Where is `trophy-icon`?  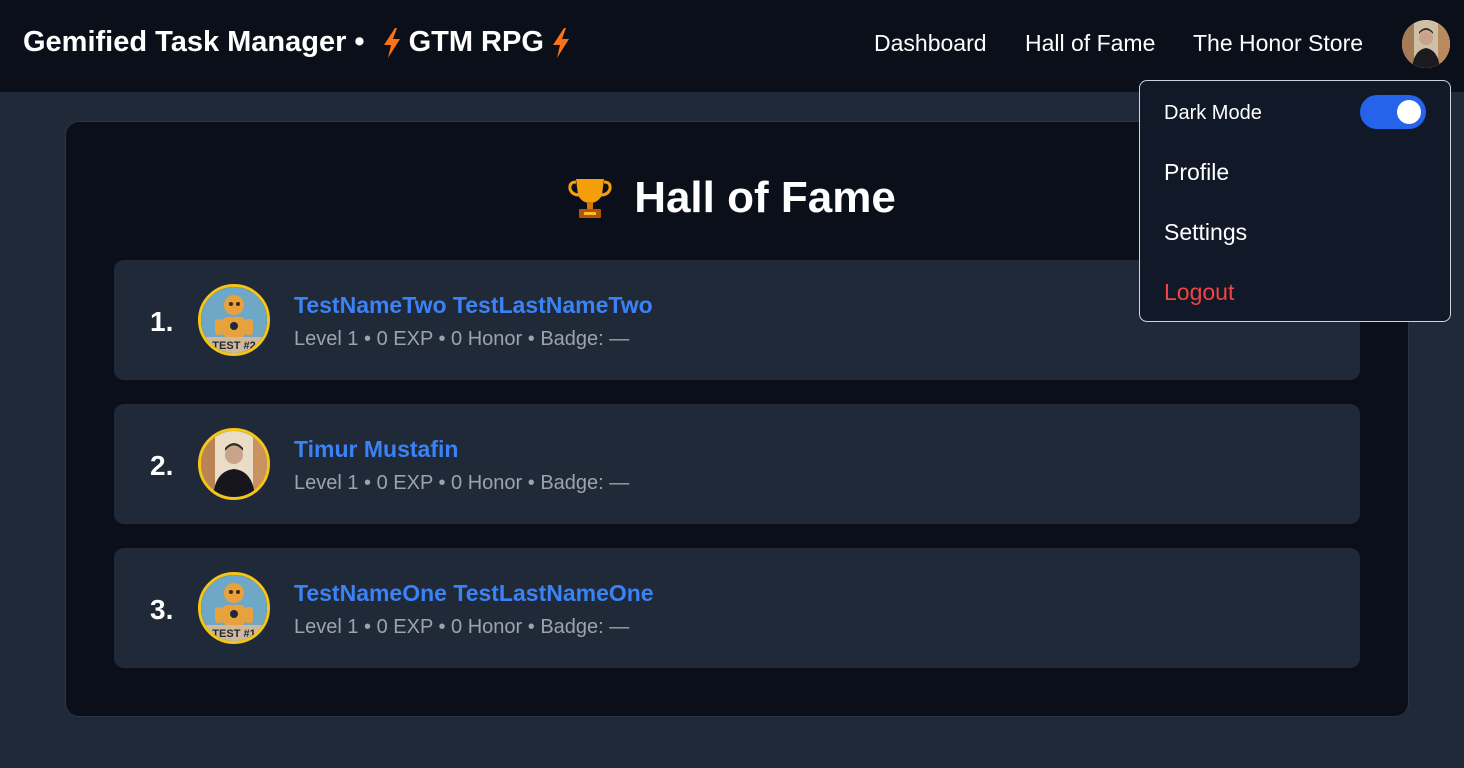 trophy-icon is located at coordinates (590, 198).